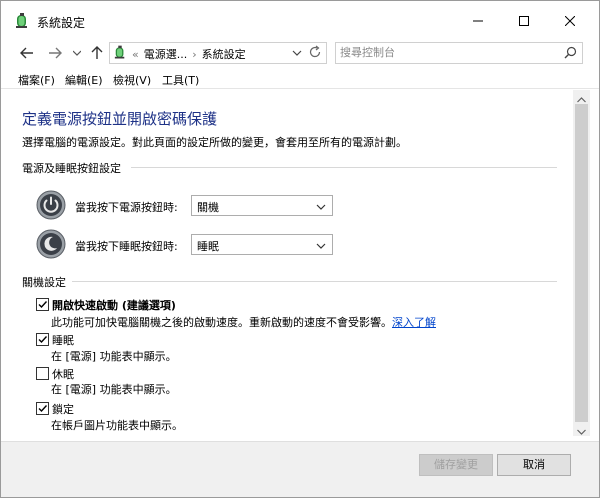 Image resolution: width=600 pixels, height=498 pixels. Describe the element at coordinates (300, 21) in the screenshot. I see `title-bar: 系統設定` at that location.